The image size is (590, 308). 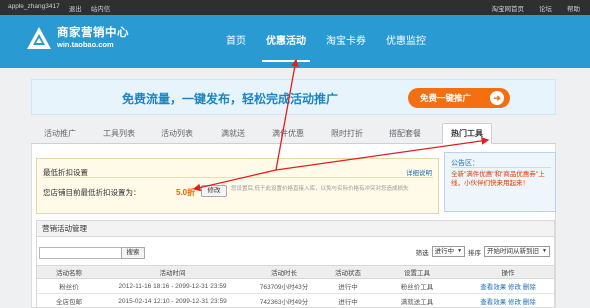 What do you see at coordinates (475, 253) in the screenshot?
I see `sort-label: 排序` at bounding box center [475, 253].